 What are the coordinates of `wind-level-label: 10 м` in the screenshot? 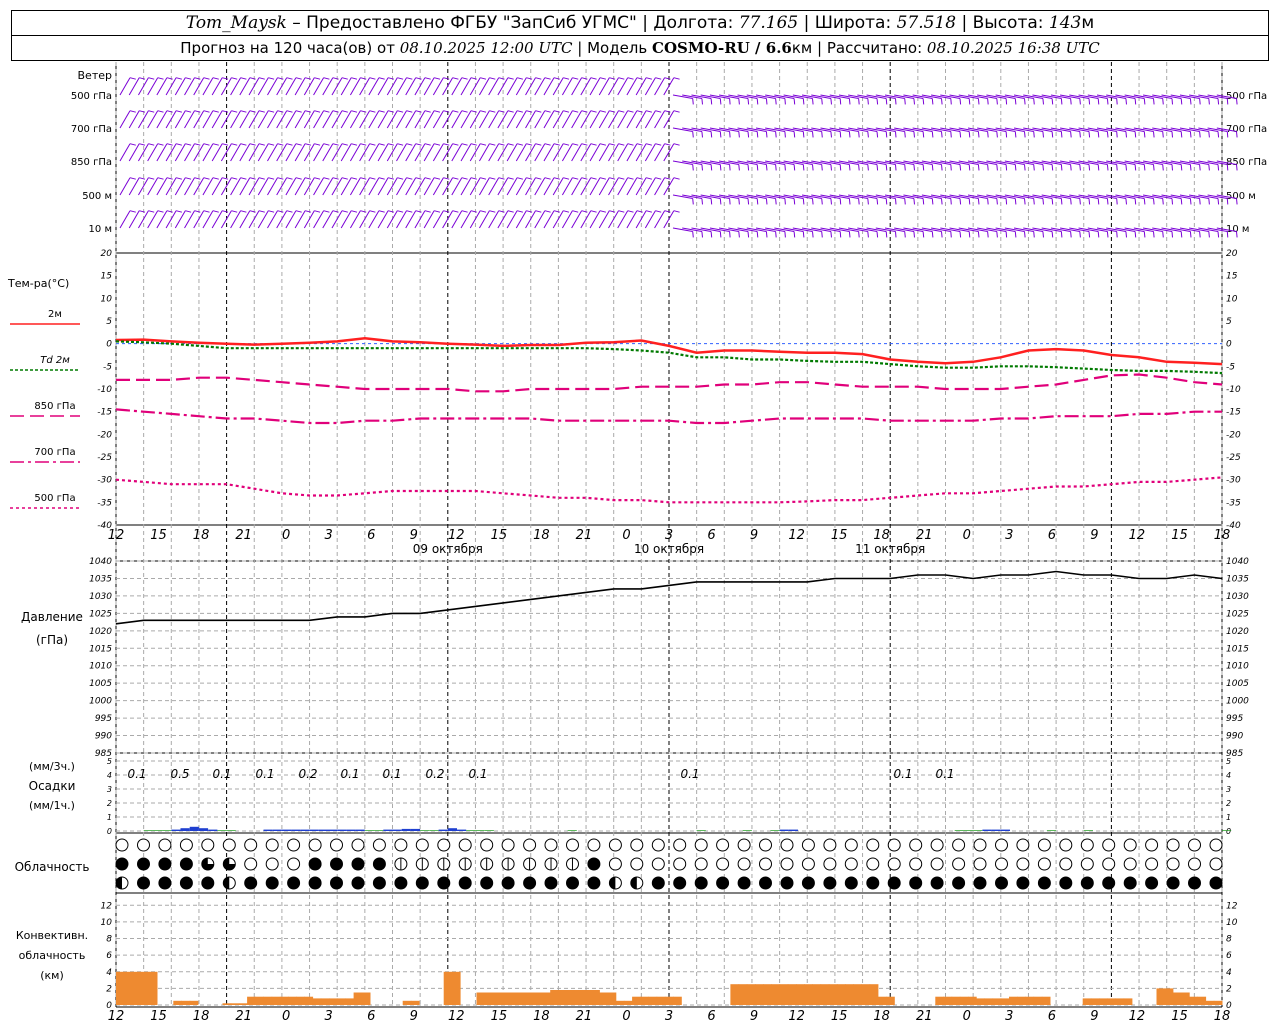 It's located at (100, 229).